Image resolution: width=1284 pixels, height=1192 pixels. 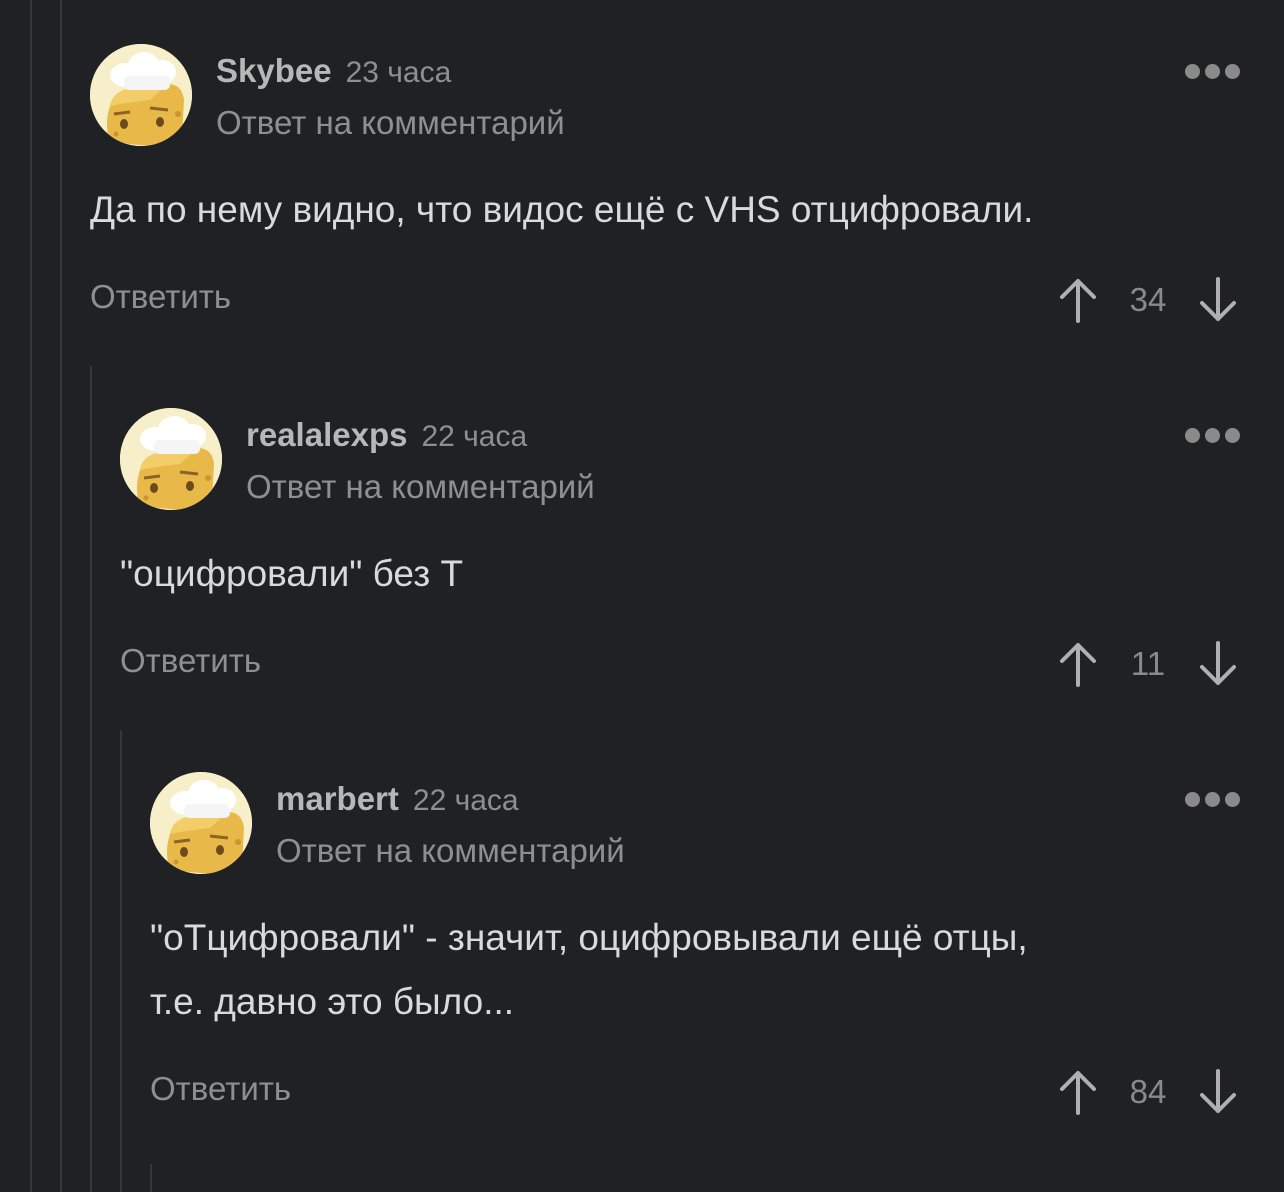 I want to click on author-name: realalexps, so click(x=326, y=434).